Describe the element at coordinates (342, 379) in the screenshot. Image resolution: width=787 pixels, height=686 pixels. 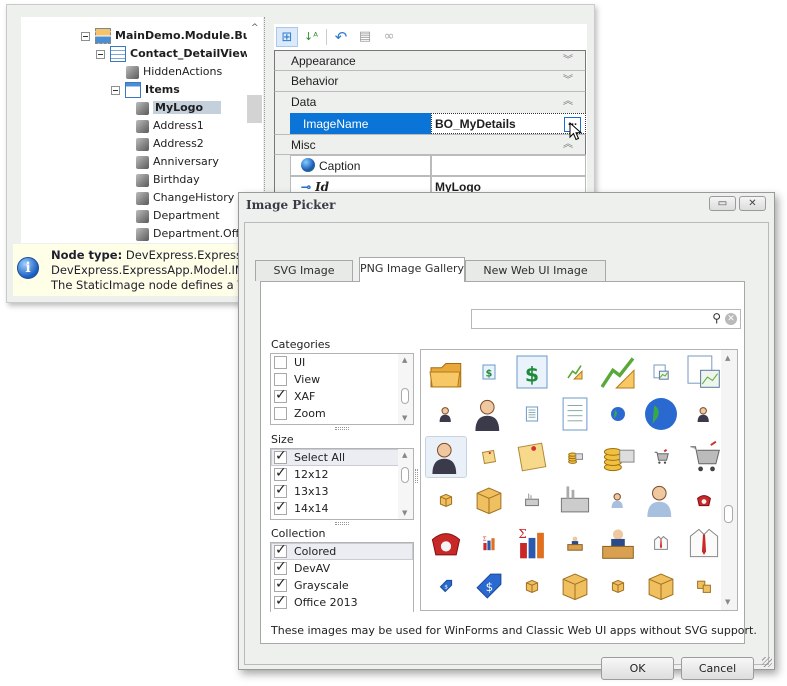
I see `categories-item: View` at that location.